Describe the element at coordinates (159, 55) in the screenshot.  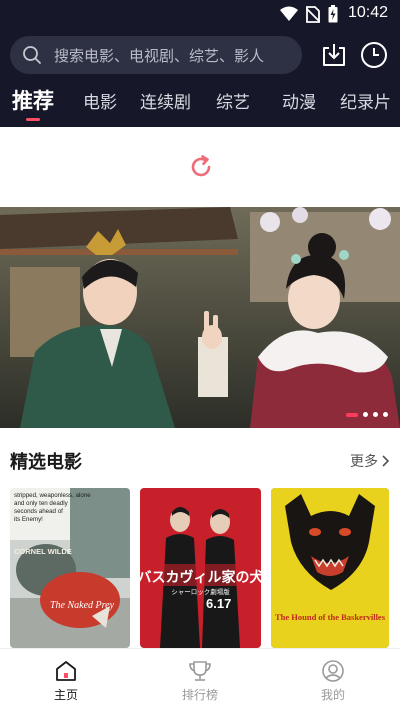
I see `search-placeholder: 搜索电影、电视剧、综艺、影人` at that location.